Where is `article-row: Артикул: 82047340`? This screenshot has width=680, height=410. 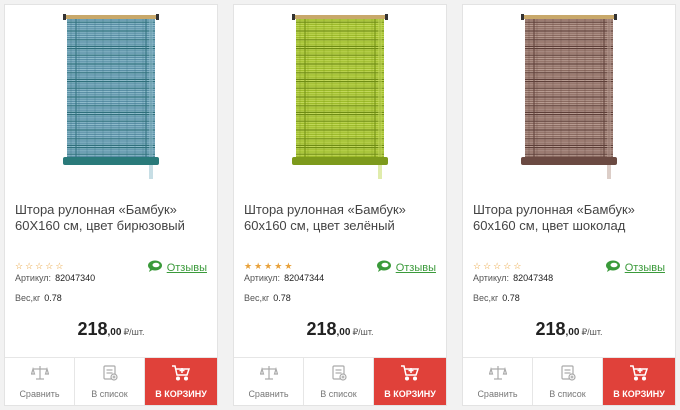
article-row: Артикул: 82047340 is located at coordinates (55, 278).